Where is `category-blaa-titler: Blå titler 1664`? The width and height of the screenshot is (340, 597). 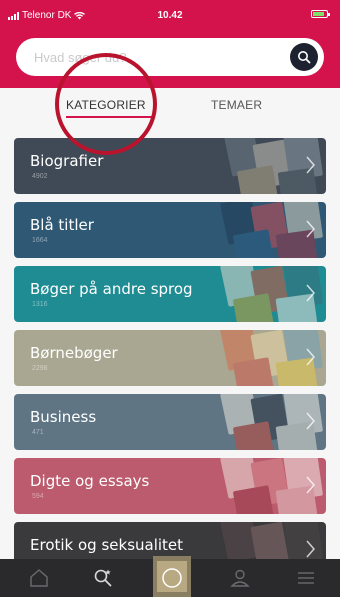 category-blaa-titler: Blå titler 1664 is located at coordinates (170, 230).